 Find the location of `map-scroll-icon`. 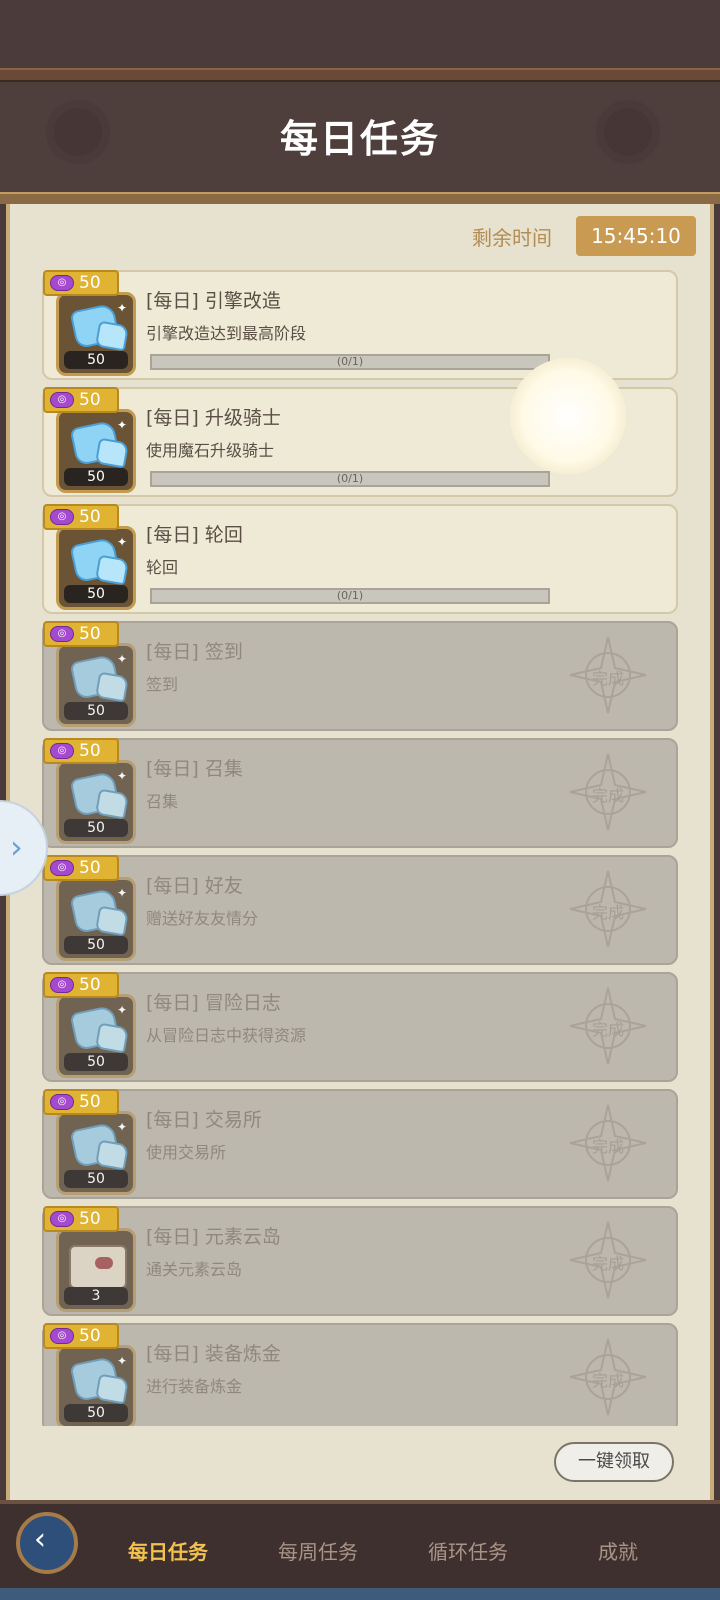

map-scroll-icon is located at coordinates (98, 1267).